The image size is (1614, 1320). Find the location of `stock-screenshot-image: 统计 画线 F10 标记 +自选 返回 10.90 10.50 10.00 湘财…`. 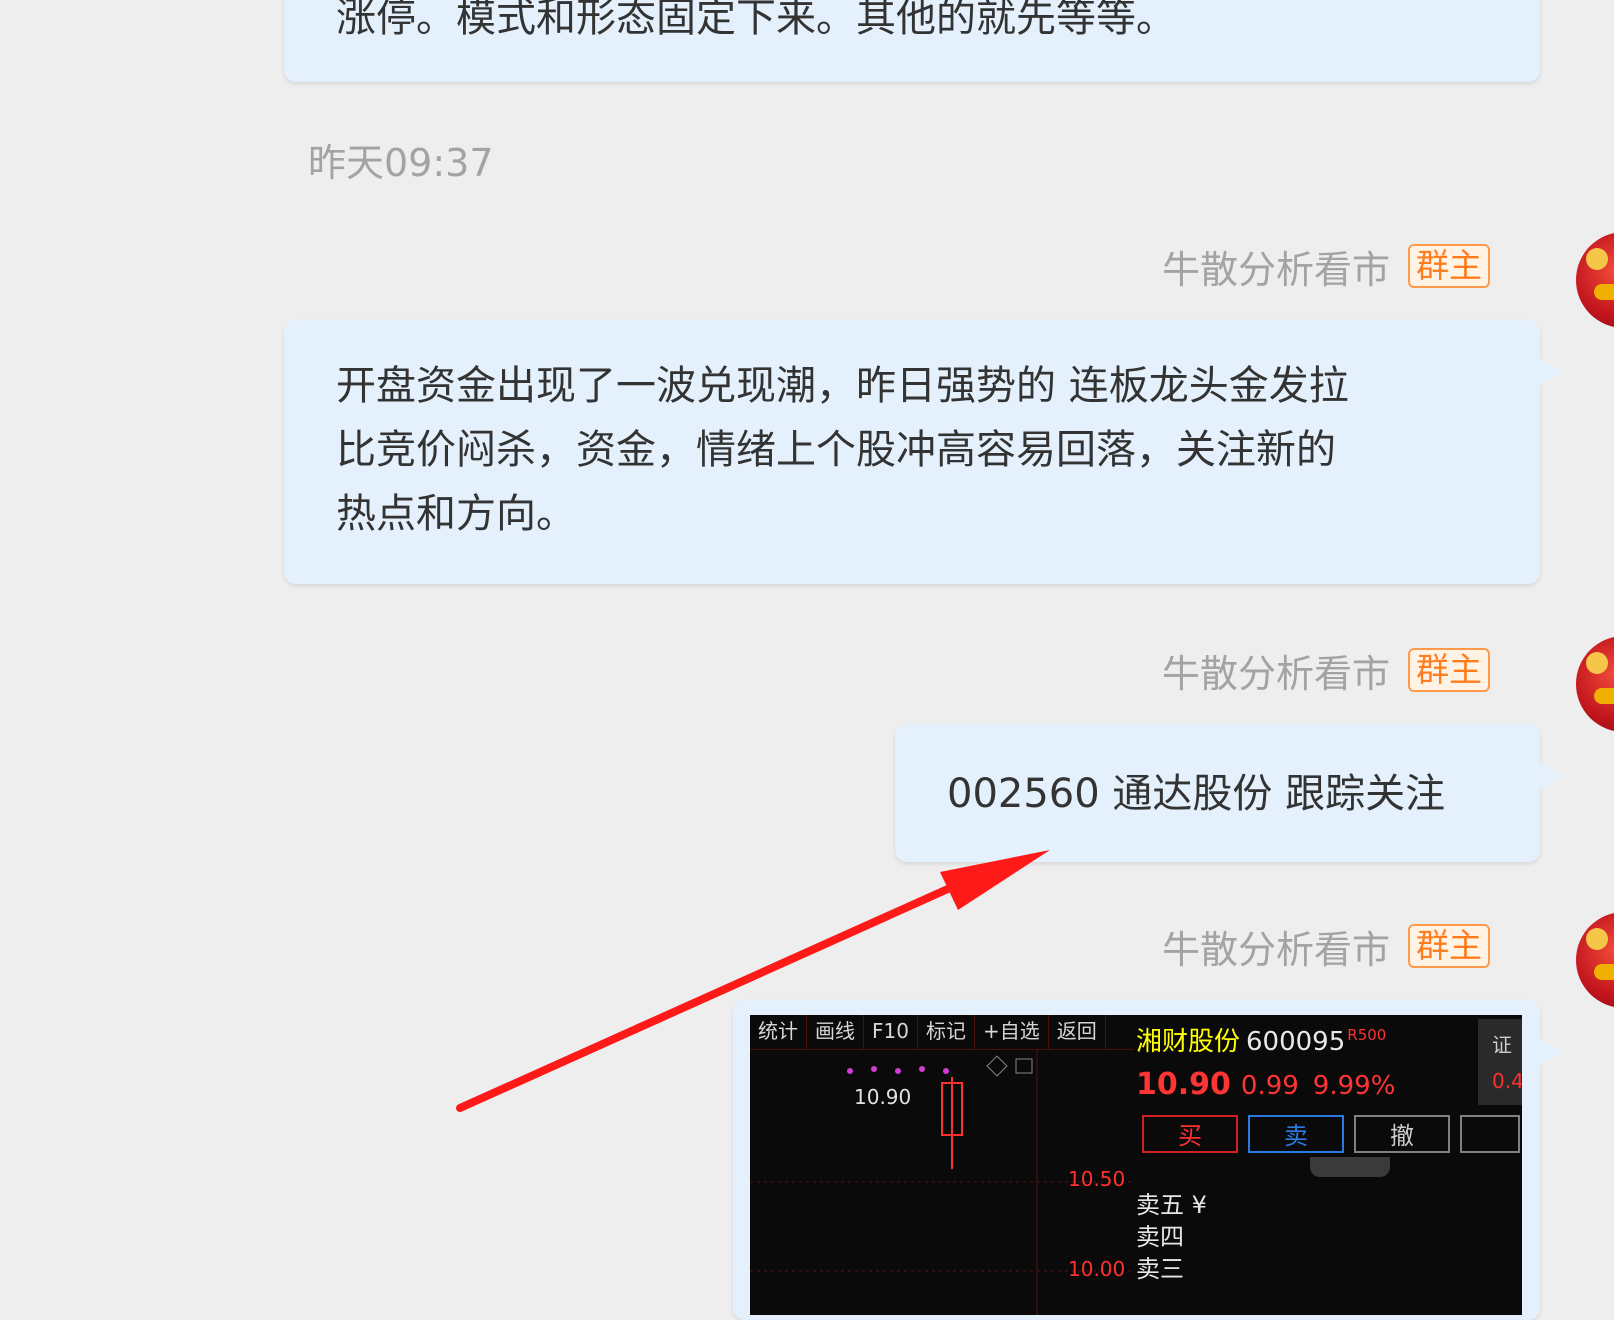

stock-screenshot-image: 统计 画线 F10 标记 +自选 返回 10.90 10.50 10.00 湘财… is located at coordinates (1136, 1165).